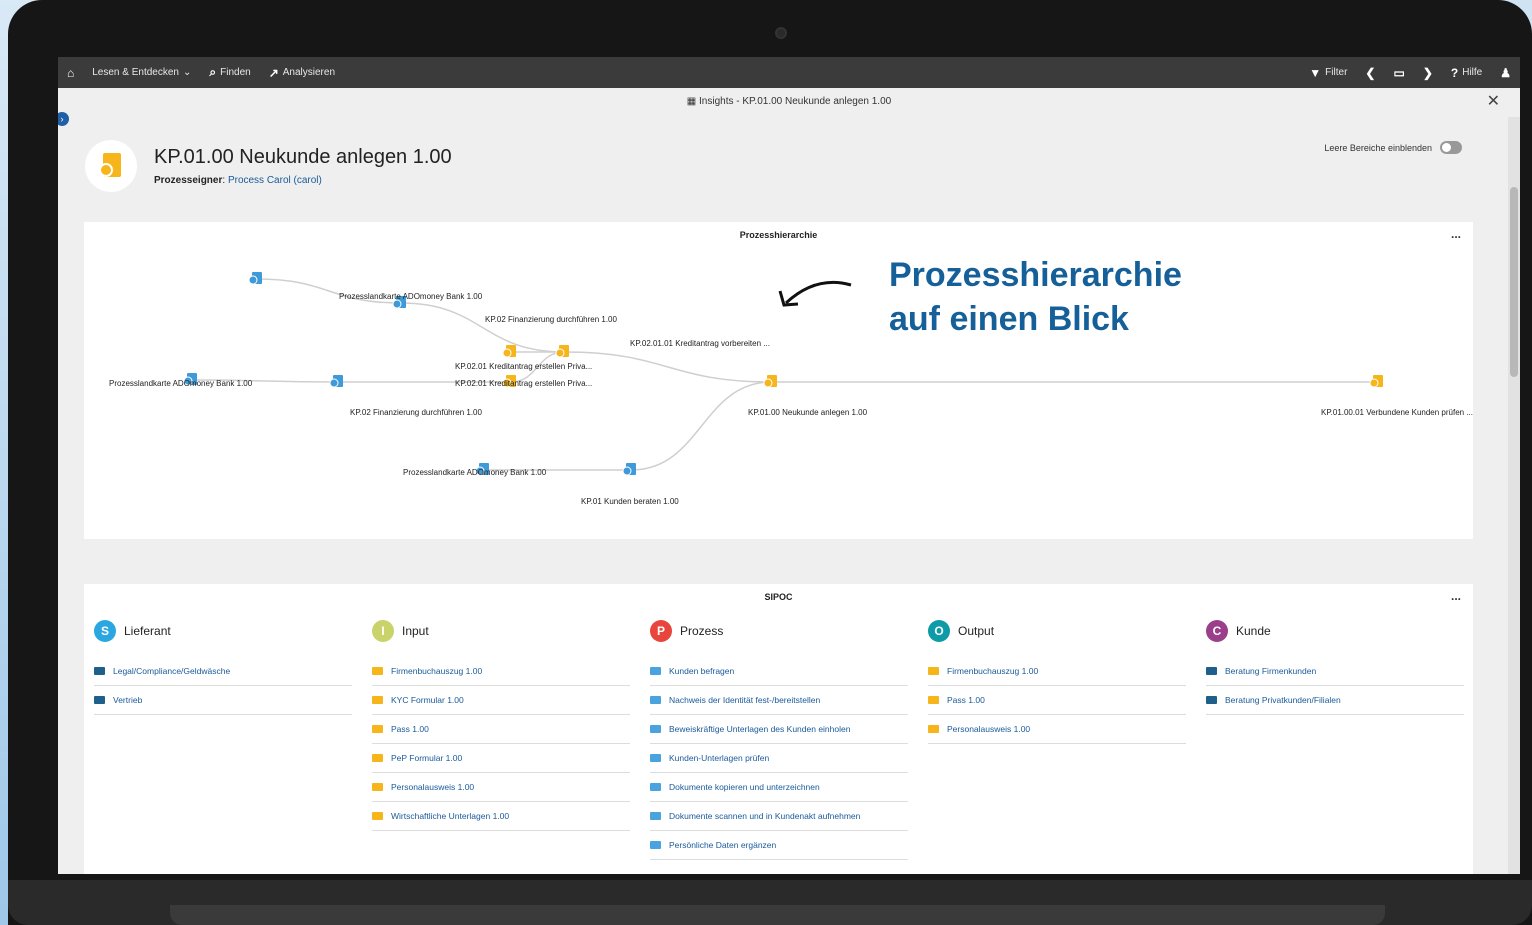 This screenshot has height=925, width=1532. I want to click on window-icon: ▭, so click(1399, 72).